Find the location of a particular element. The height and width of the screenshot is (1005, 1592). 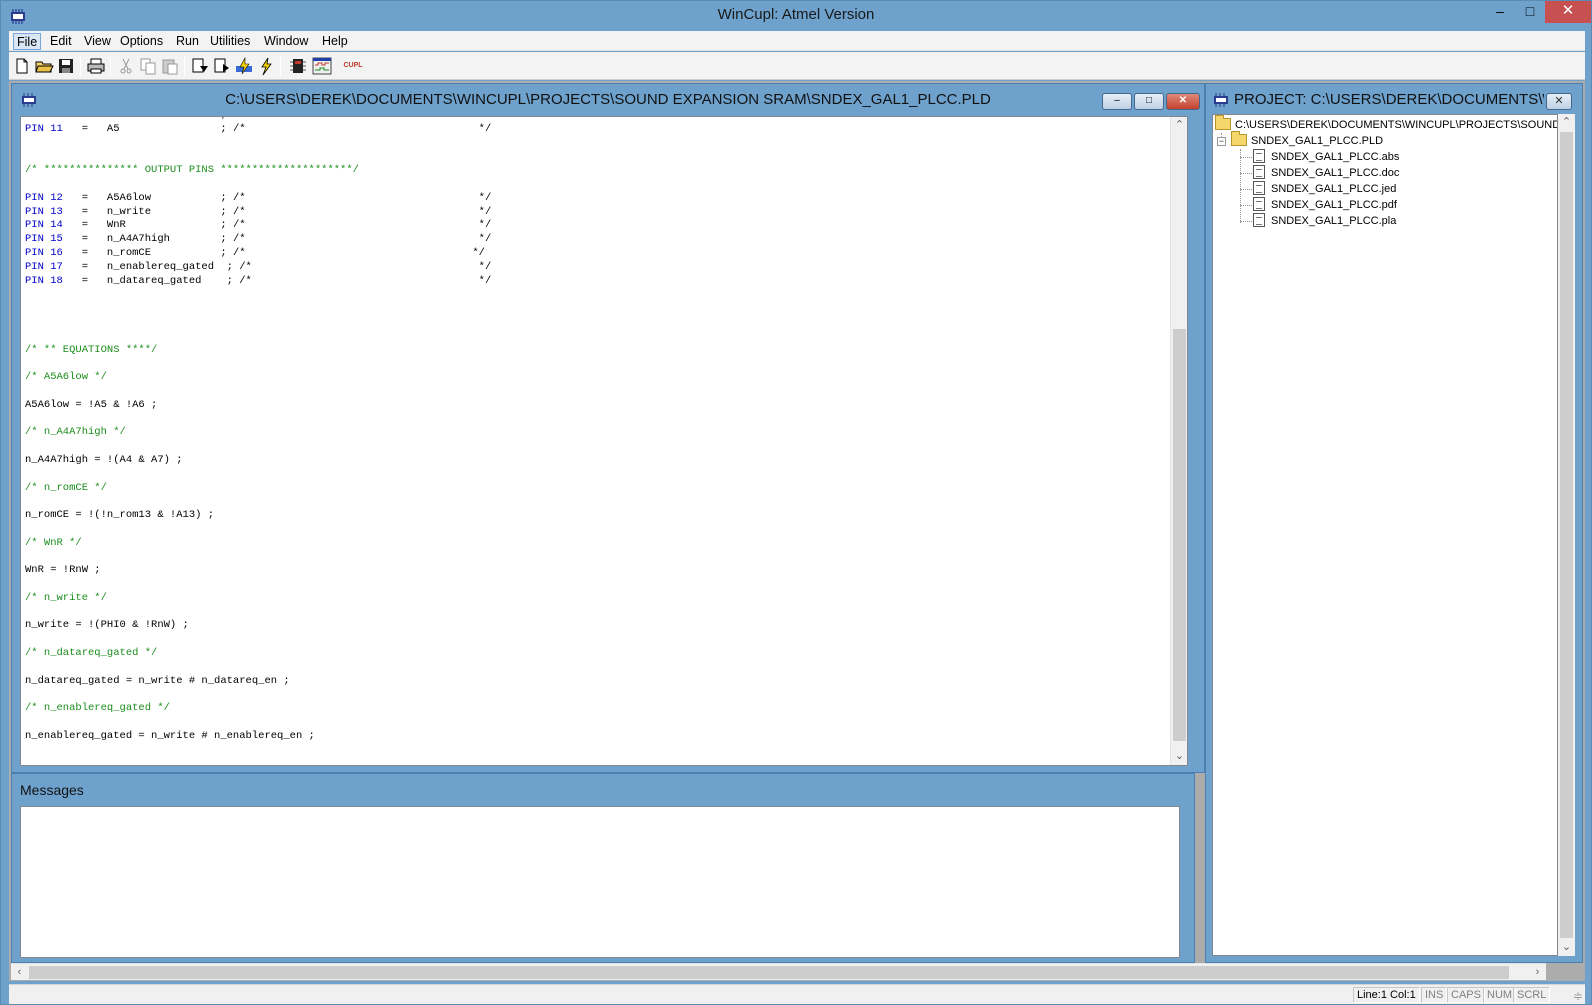

code-line: PIN 11 = A5 ; /* */ is located at coordinates (595, 130).